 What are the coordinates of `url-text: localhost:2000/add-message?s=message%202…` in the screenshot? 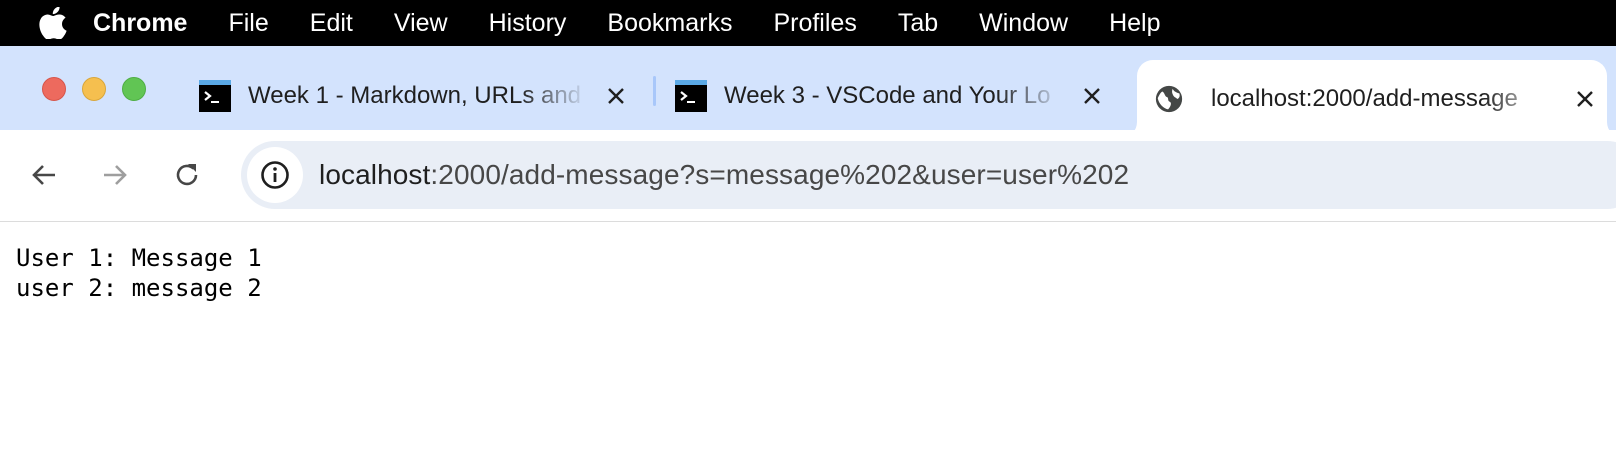 It's located at (724, 175).